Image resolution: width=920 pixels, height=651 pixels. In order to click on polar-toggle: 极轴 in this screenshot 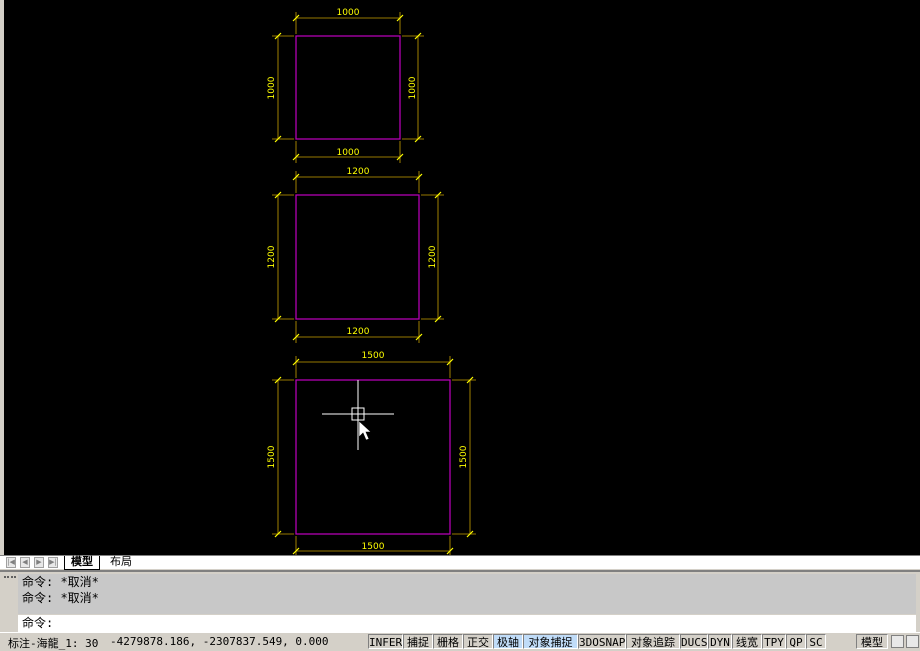, I will do `click(508, 641)`.